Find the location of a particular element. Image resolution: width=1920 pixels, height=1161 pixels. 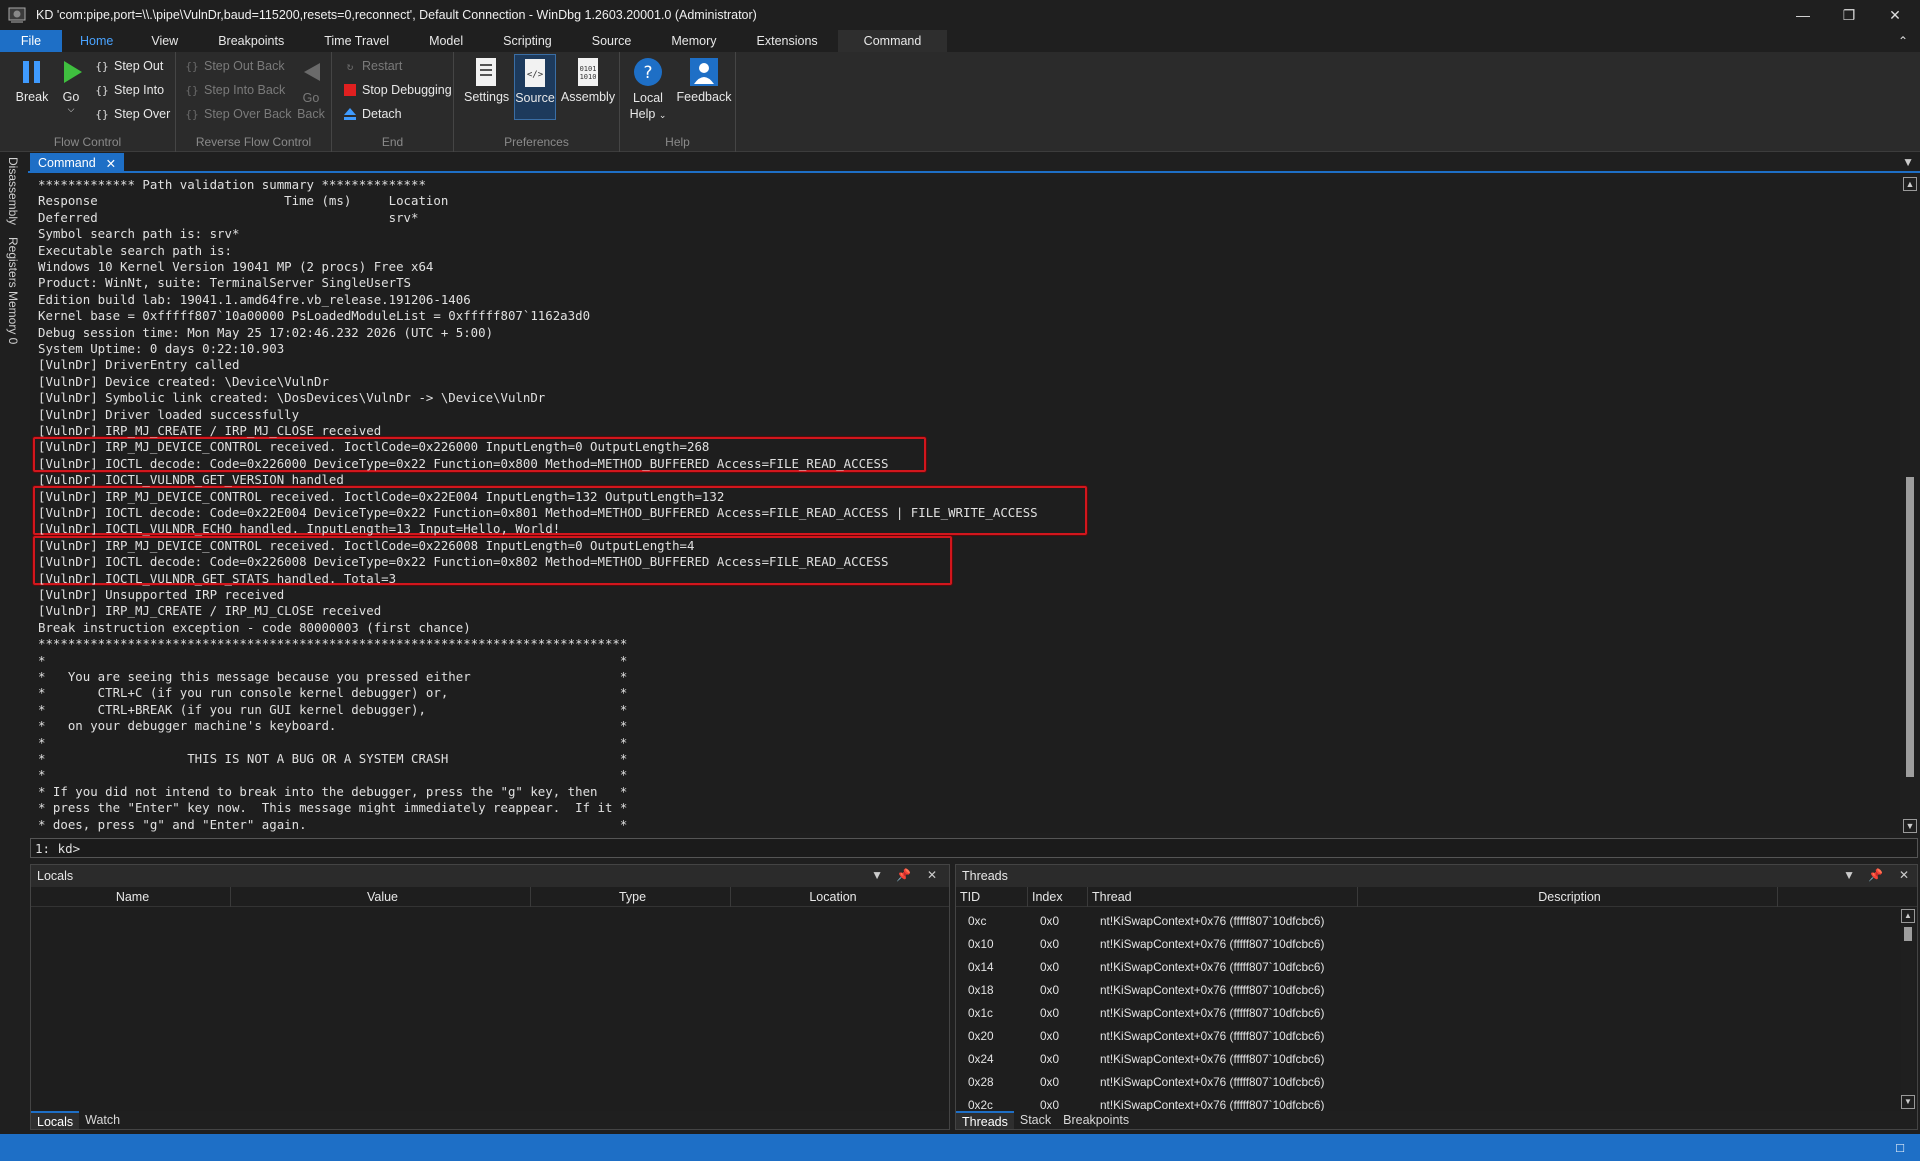

column-name: Name is located at coordinates (131, 897).